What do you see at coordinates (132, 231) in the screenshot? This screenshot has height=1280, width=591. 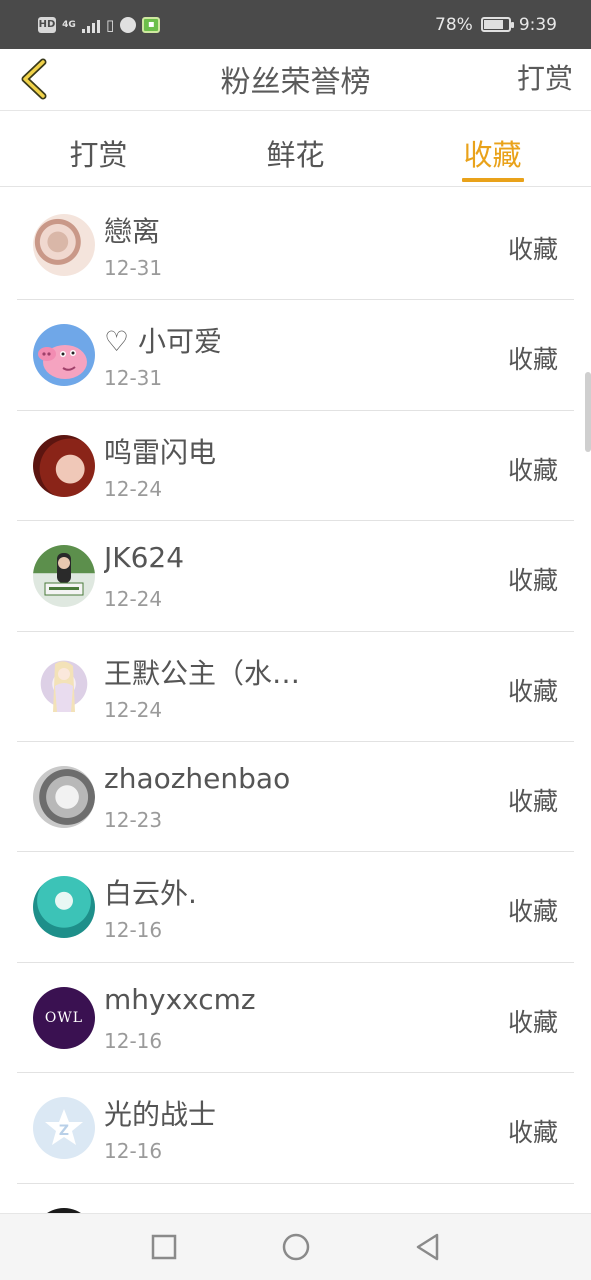 I see `user-name: 戀离` at bounding box center [132, 231].